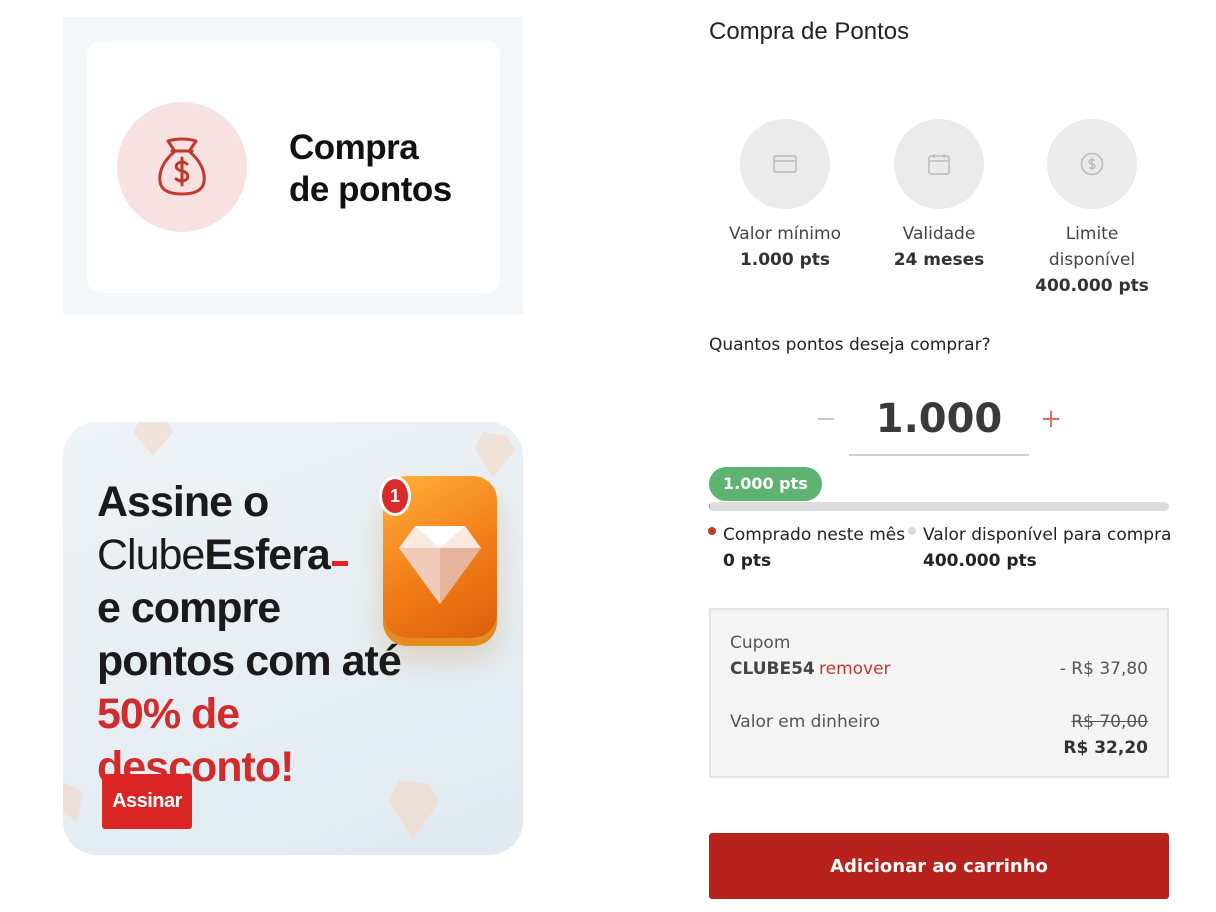  I want to click on info-label: Limite disponível, so click(1092, 247).